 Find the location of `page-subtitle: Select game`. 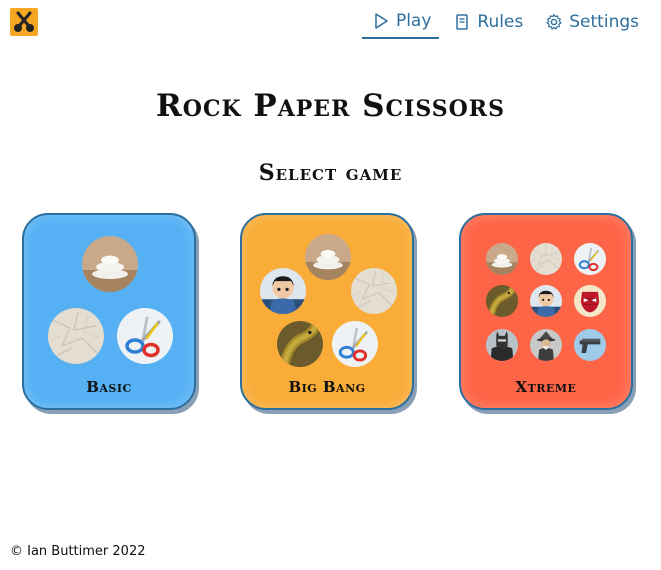

page-subtitle: Select game is located at coordinates (330, 173).